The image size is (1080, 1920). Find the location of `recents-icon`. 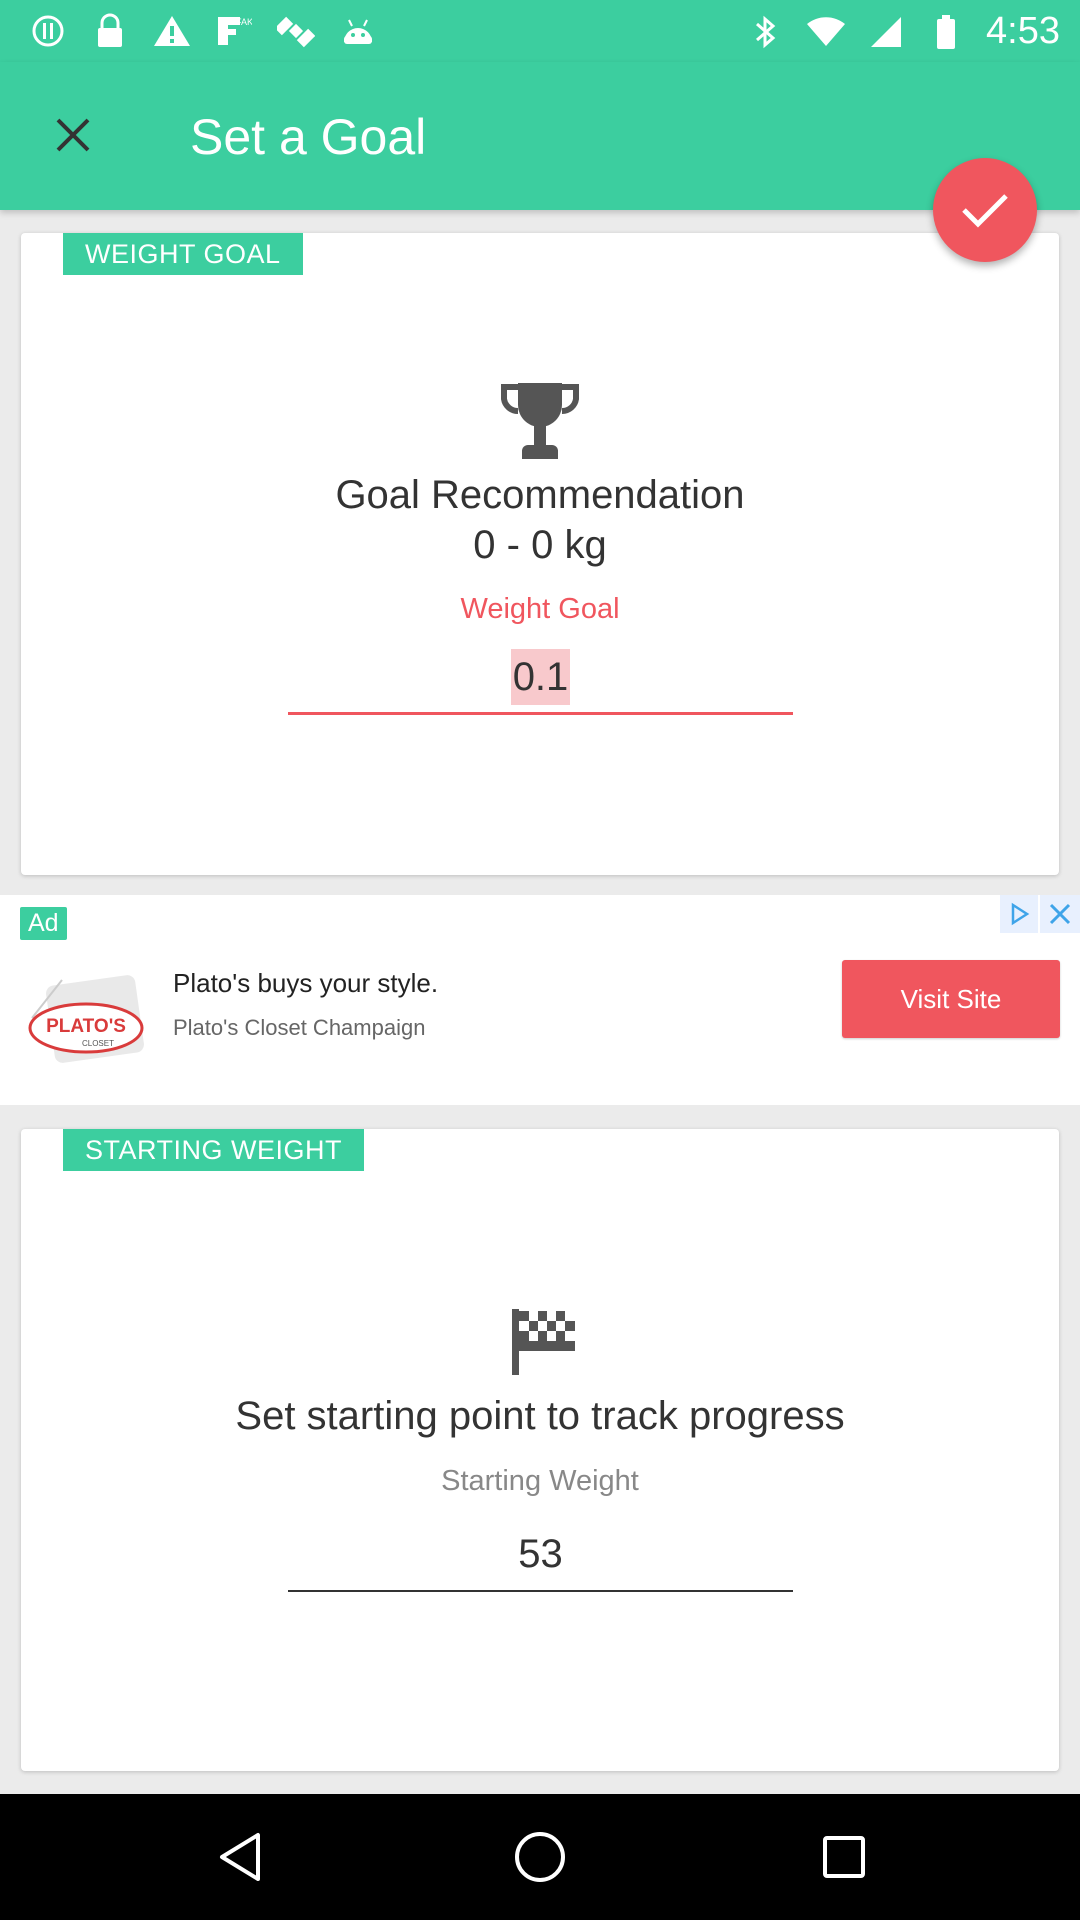

recents-icon is located at coordinates (844, 1857).